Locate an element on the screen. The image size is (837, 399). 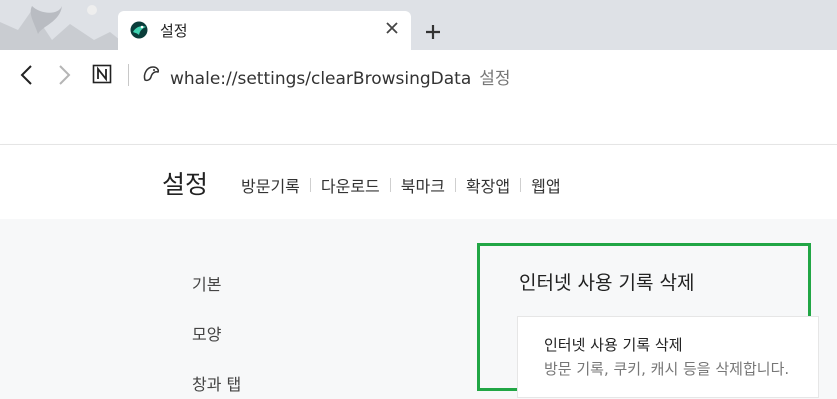
url-page-title: 설정 is located at coordinates (495, 79).